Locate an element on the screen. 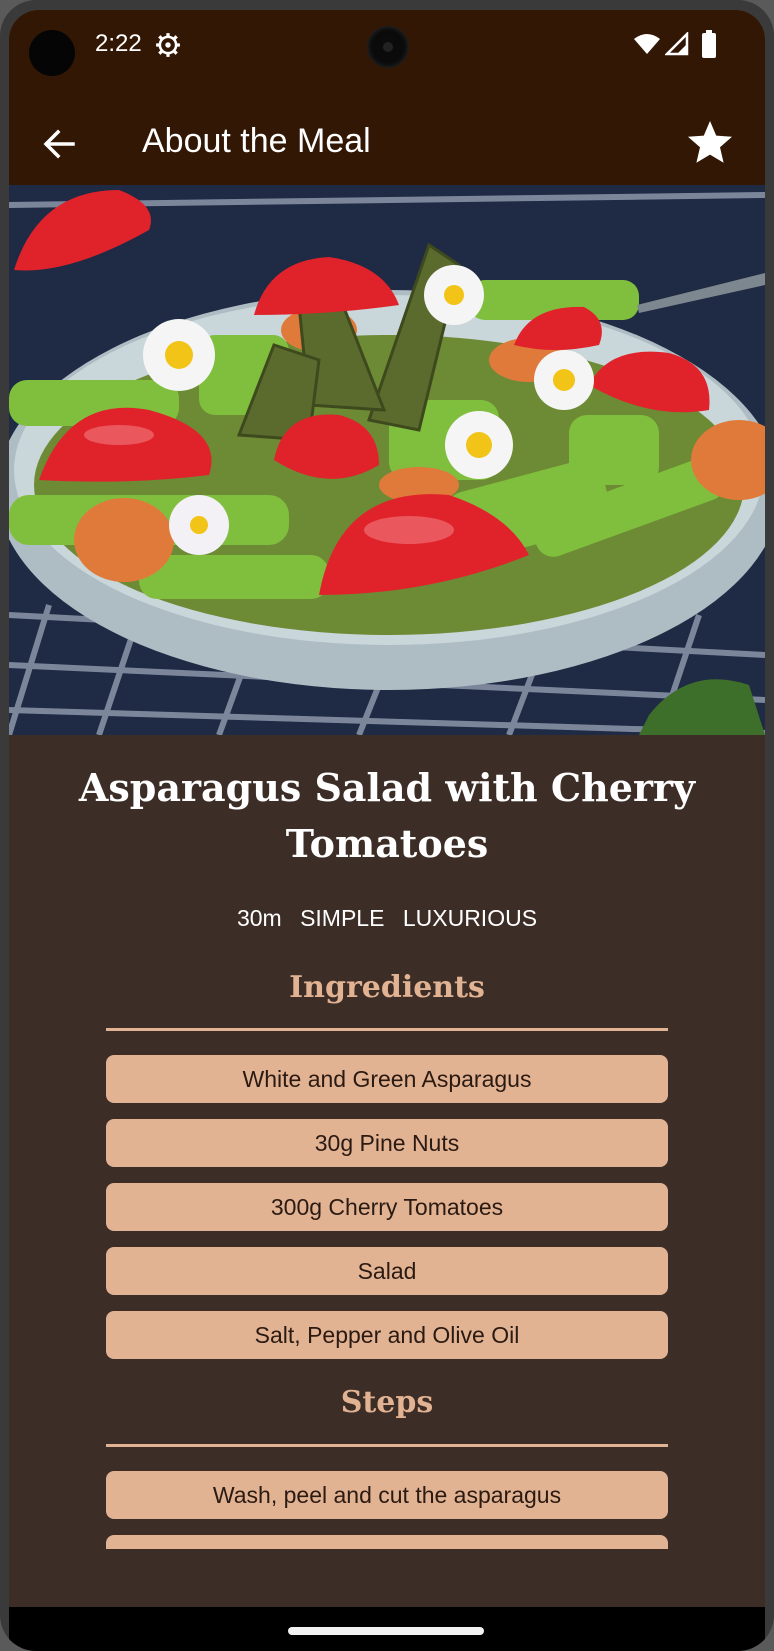 The image size is (774, 1651). front-camera is located at coordinates (388, 47).